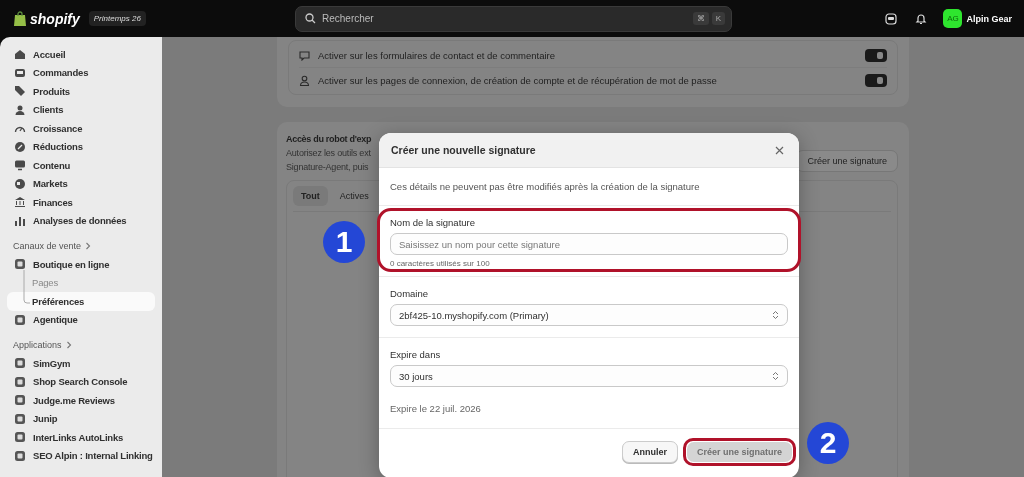 The width and height of the screenshot is (1024, 477). Describe the element at coordinates (310, 196) in the screenshot. I see `filter-tab: Tout` at that location.